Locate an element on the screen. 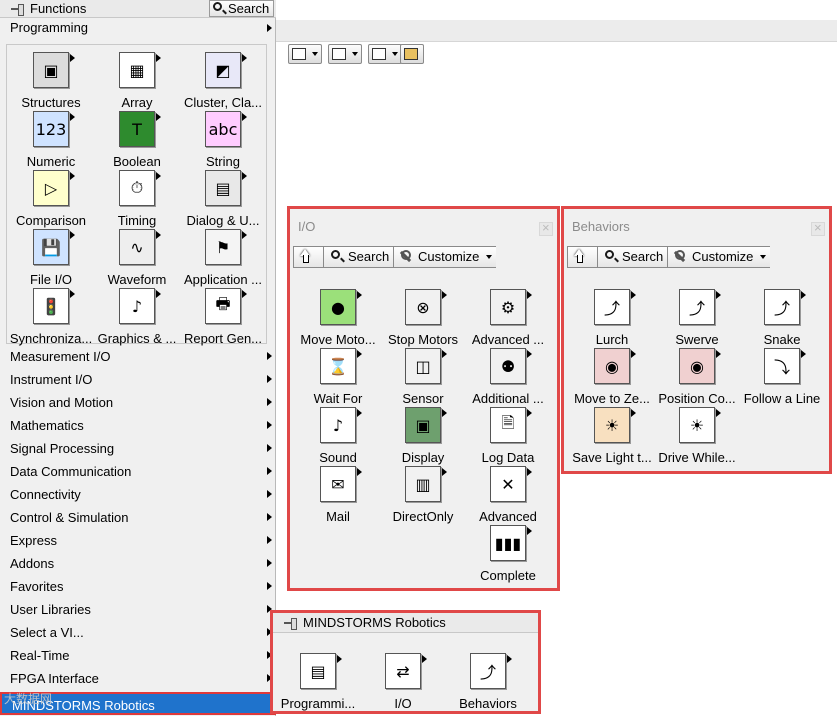  category-item: Addons is located at coordinates (138, 563).